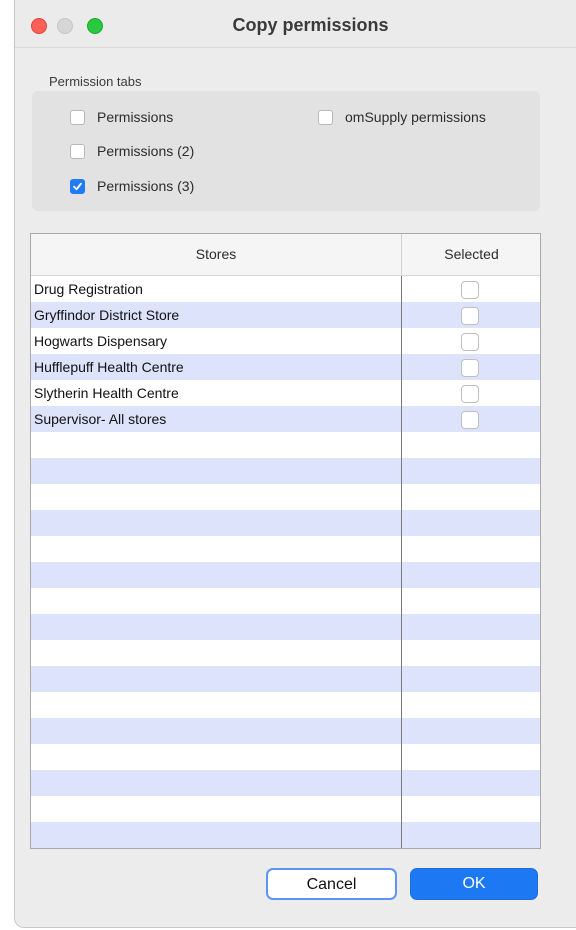 The image size is (576, 930). What do you see at coordinates (77, 151) in the screenshot?
I see `permissions-2-checkbox` at bounding box center [77, 151].